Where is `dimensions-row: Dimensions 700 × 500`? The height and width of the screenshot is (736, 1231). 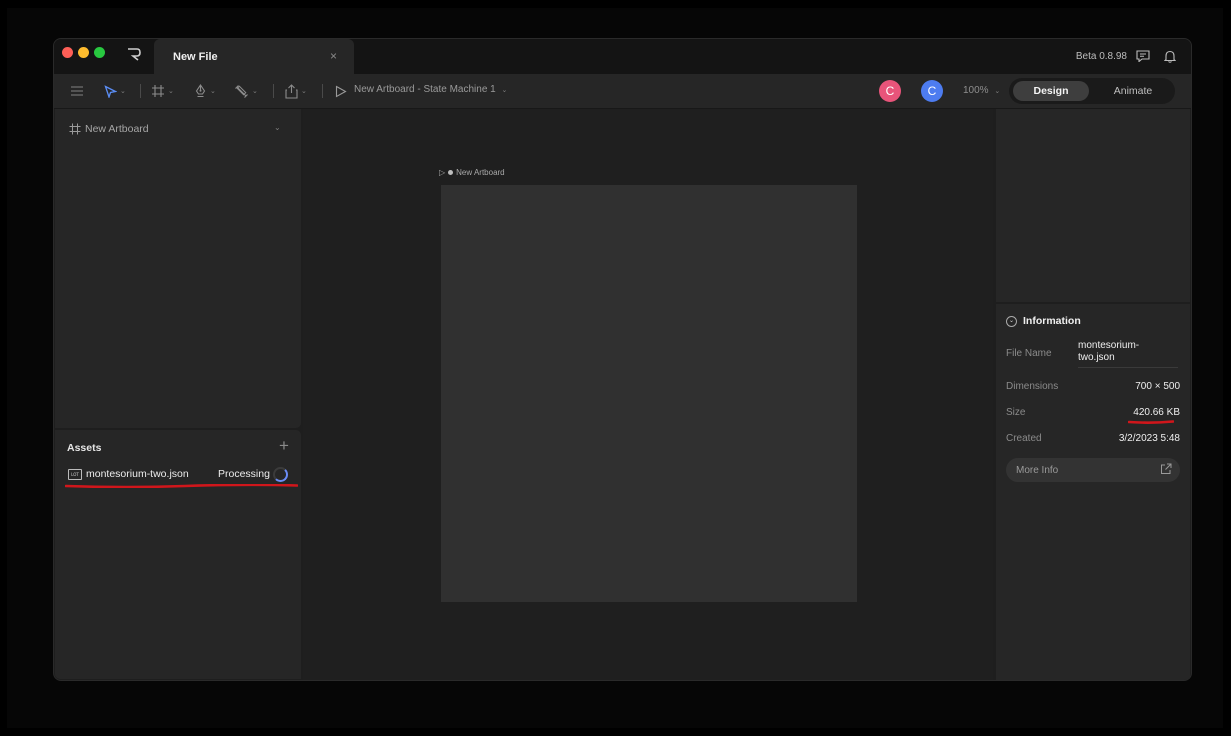
dimensions-row: Dimensions 700 × 500 is located at coordinates (1093, 388).